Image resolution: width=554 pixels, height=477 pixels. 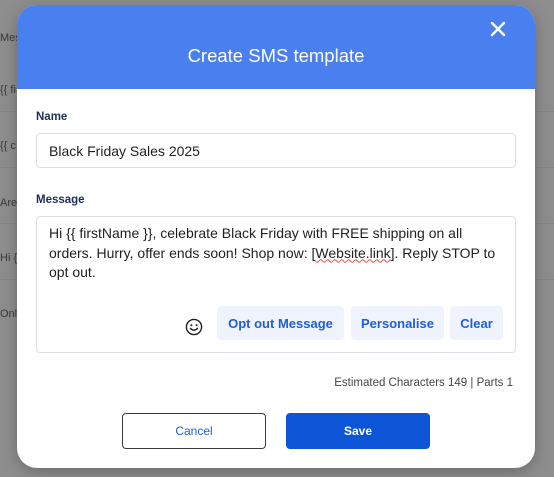 I want to click on message-label: Message, so click(x=60, y=200).